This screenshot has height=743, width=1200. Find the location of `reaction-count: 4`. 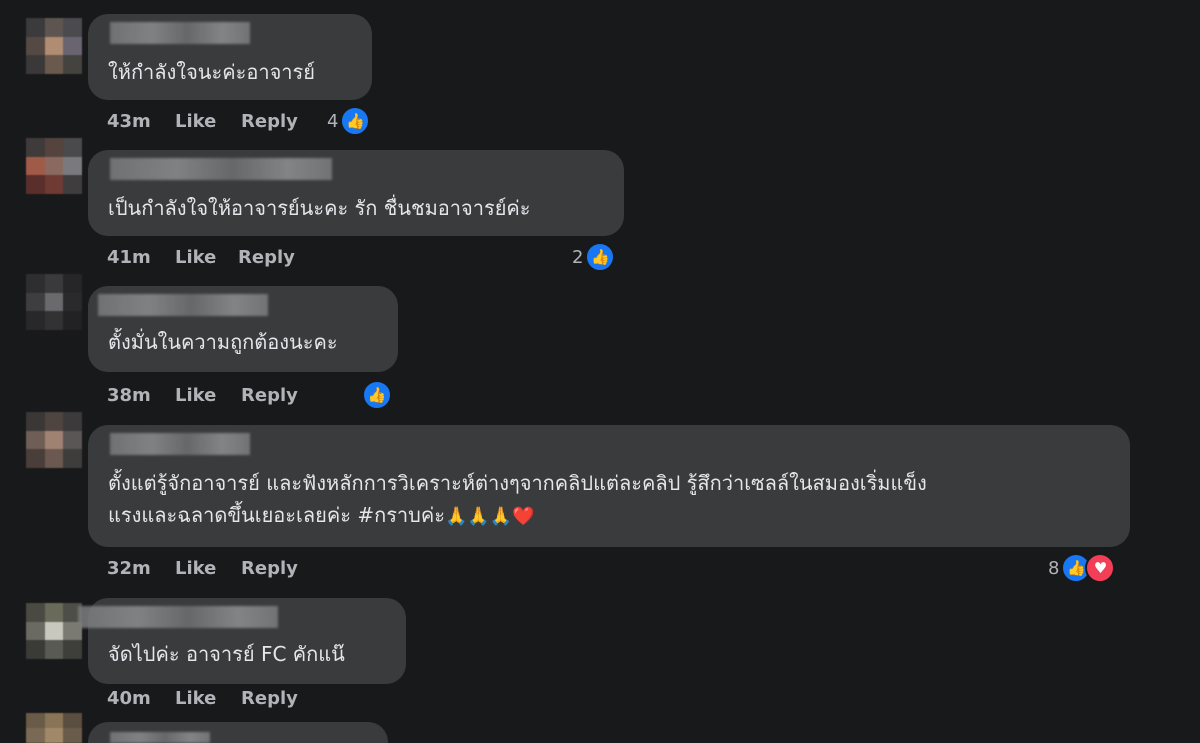

reaction-count: 4 is located at coordinates (333, 121).